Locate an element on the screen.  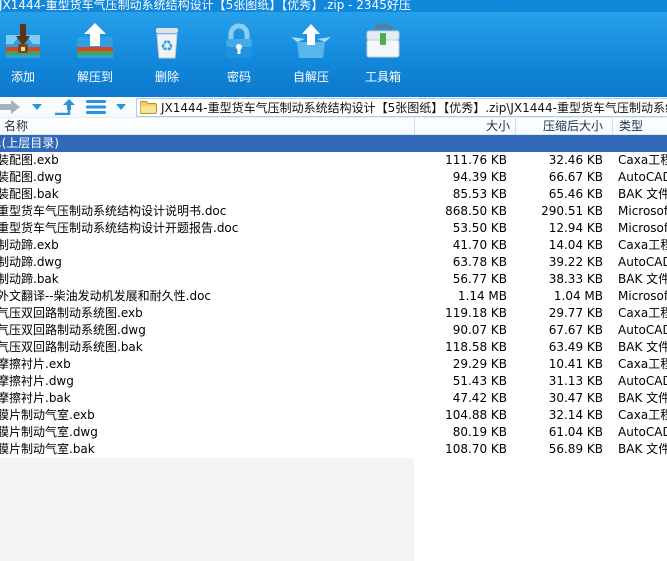
file-name-cell: 装配图.dwg is located at coordinates (31, 177).